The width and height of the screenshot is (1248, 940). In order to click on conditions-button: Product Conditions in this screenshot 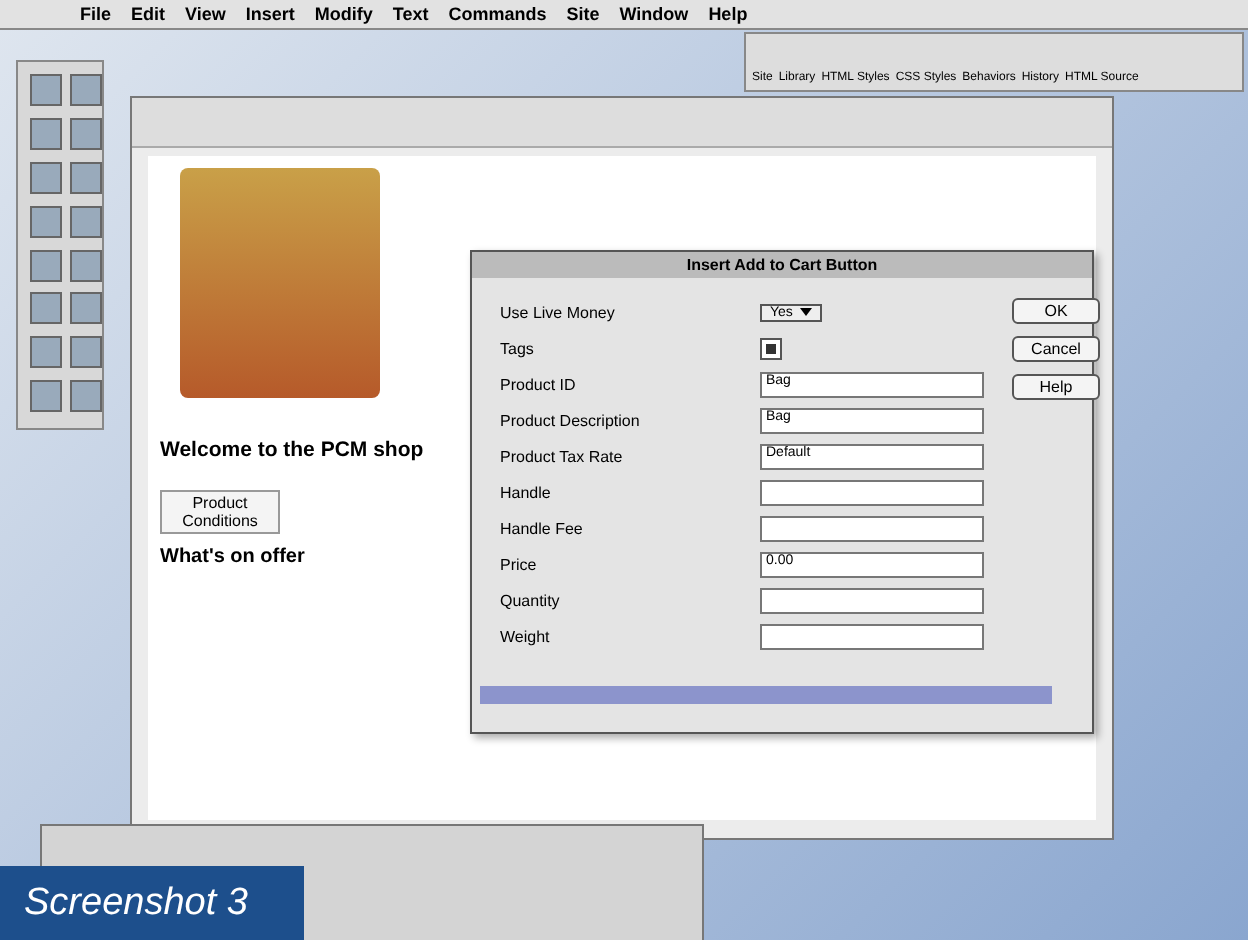, I will do `click(220, 512)`.